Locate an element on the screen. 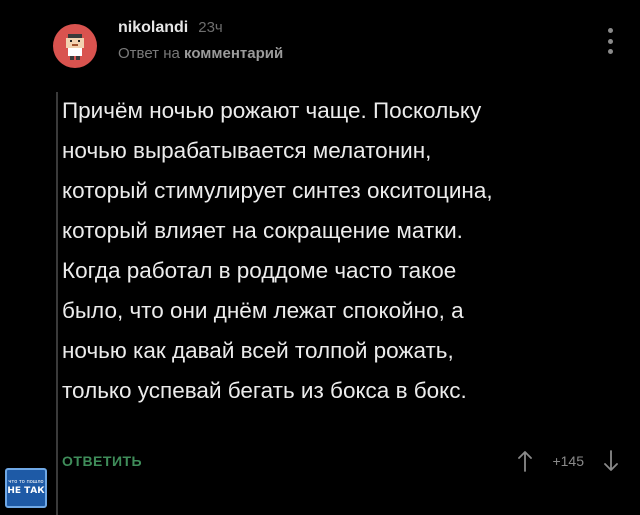 The width and height of the screenshot is (640, 515). reply-prefix: Ответ на is located at coordinates (149, 53).